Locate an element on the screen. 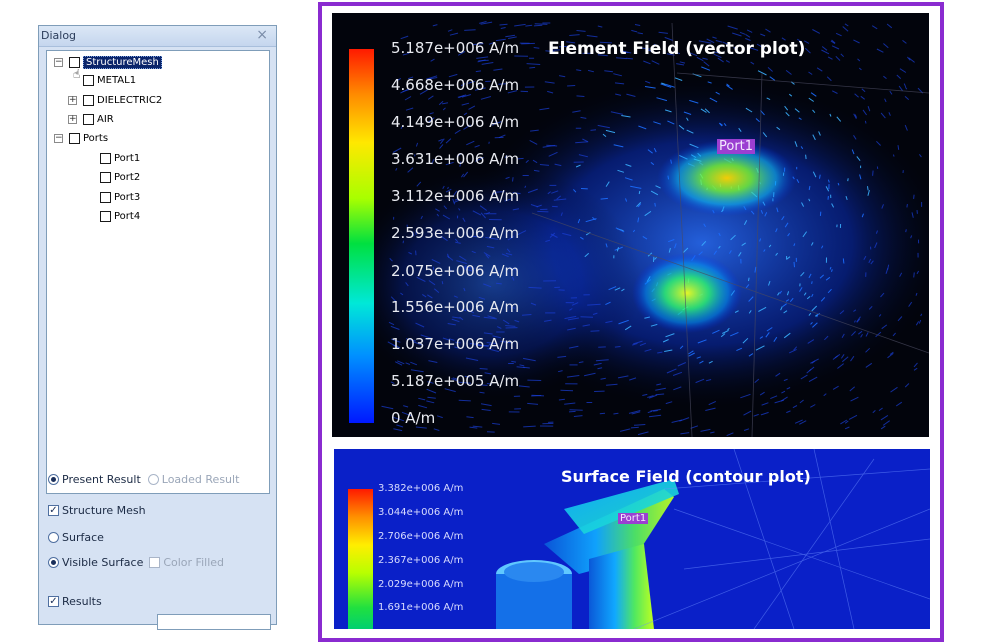  tree-item-port1: Port1 is located at coordinates (120, 158).